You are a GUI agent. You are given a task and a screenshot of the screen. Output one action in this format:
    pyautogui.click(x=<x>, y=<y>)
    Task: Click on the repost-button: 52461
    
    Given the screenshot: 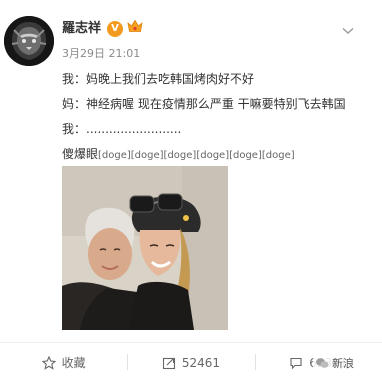 What is the action you would take?
    pyautogui.click(x=190, y=362)
    